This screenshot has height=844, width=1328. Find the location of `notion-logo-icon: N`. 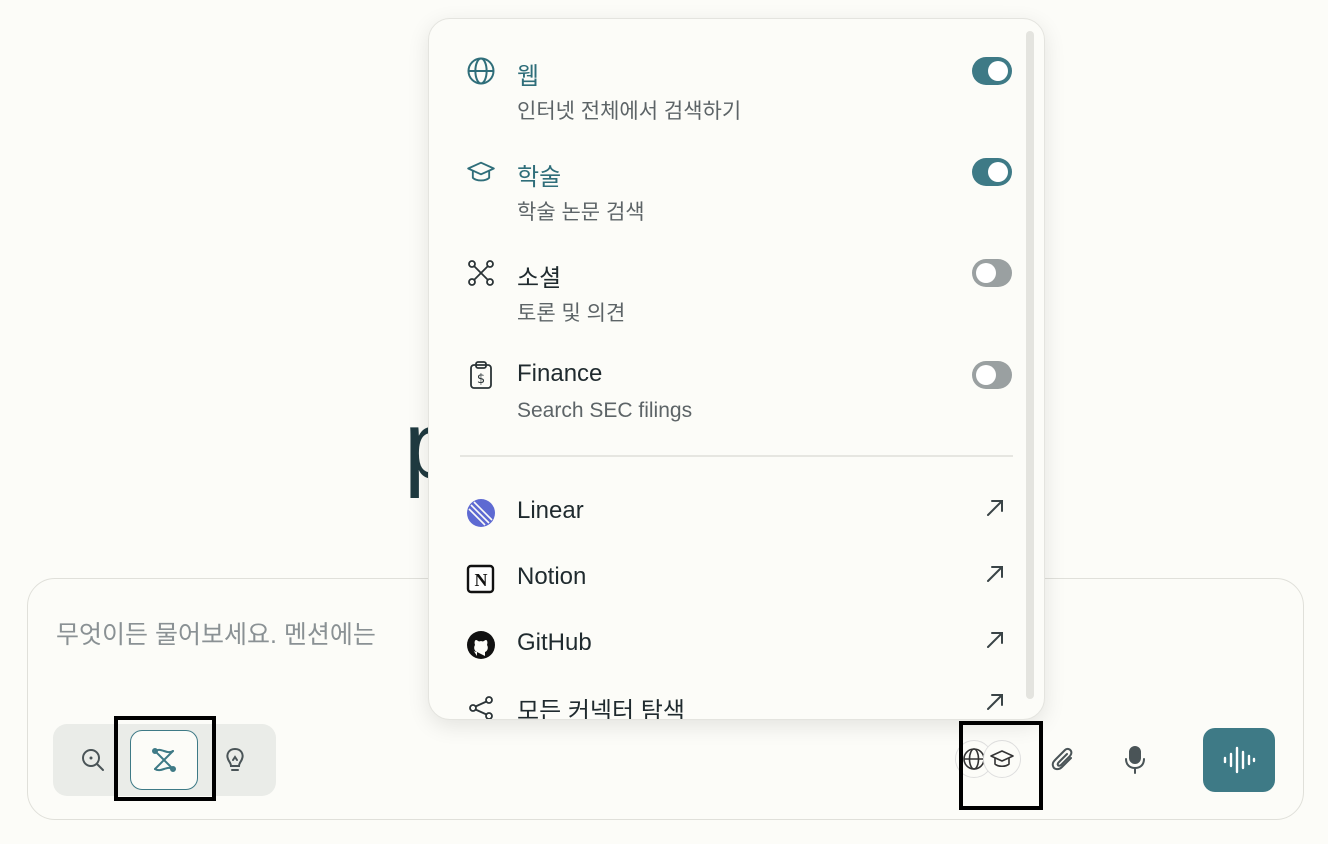

notion-logo-icon: N is located at coordinates (481, 579).